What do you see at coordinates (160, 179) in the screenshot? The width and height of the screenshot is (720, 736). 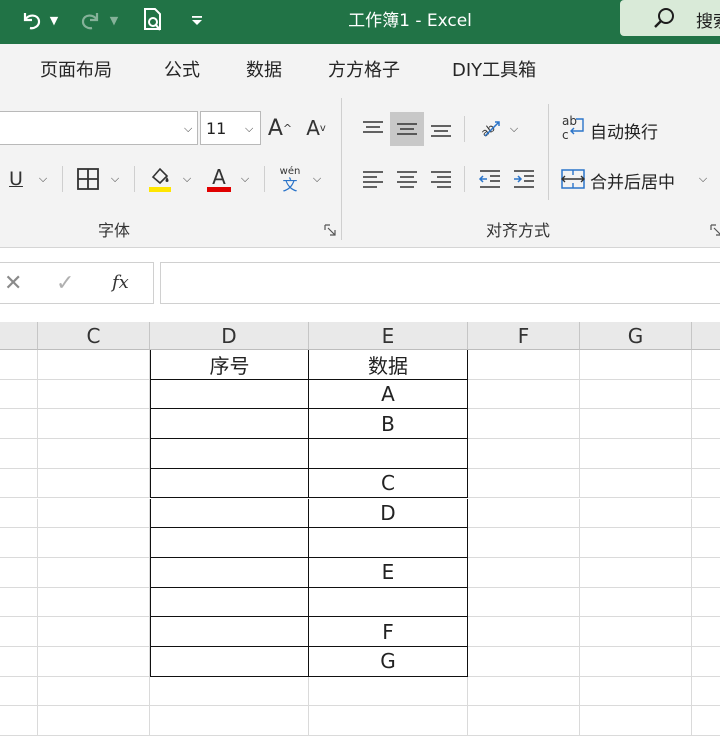 I see `fill-color-button` at bounding box center [160, 179].